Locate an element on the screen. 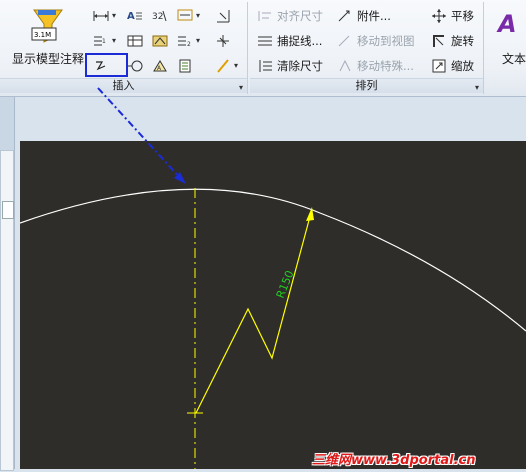 The image size is (526, 472). annotation-arrow-overlay is located at coordinates (141, 135).